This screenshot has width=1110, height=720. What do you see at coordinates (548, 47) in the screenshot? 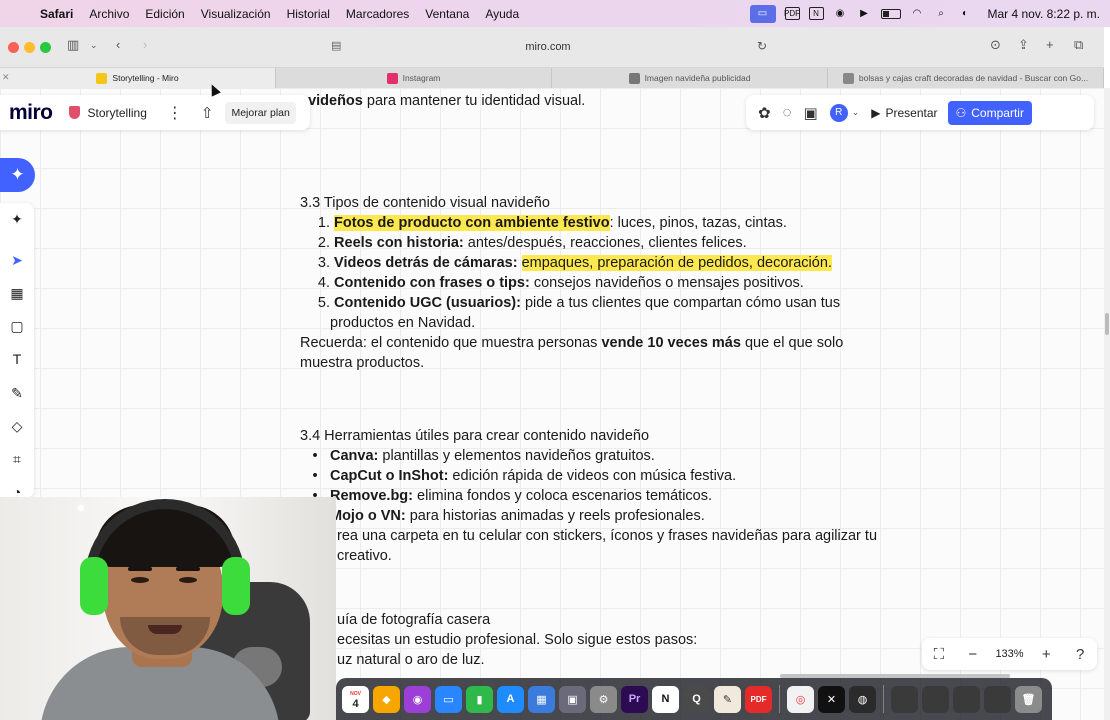
I see `address-bar: ▤ miro.com ↻` at bounding box center [548, 47].